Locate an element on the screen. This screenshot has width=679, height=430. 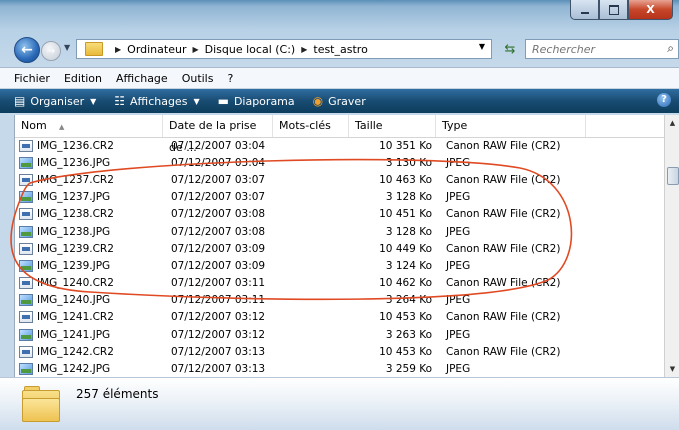
file-name: IMG_1237.JPG is located at coordinates (89, 197).